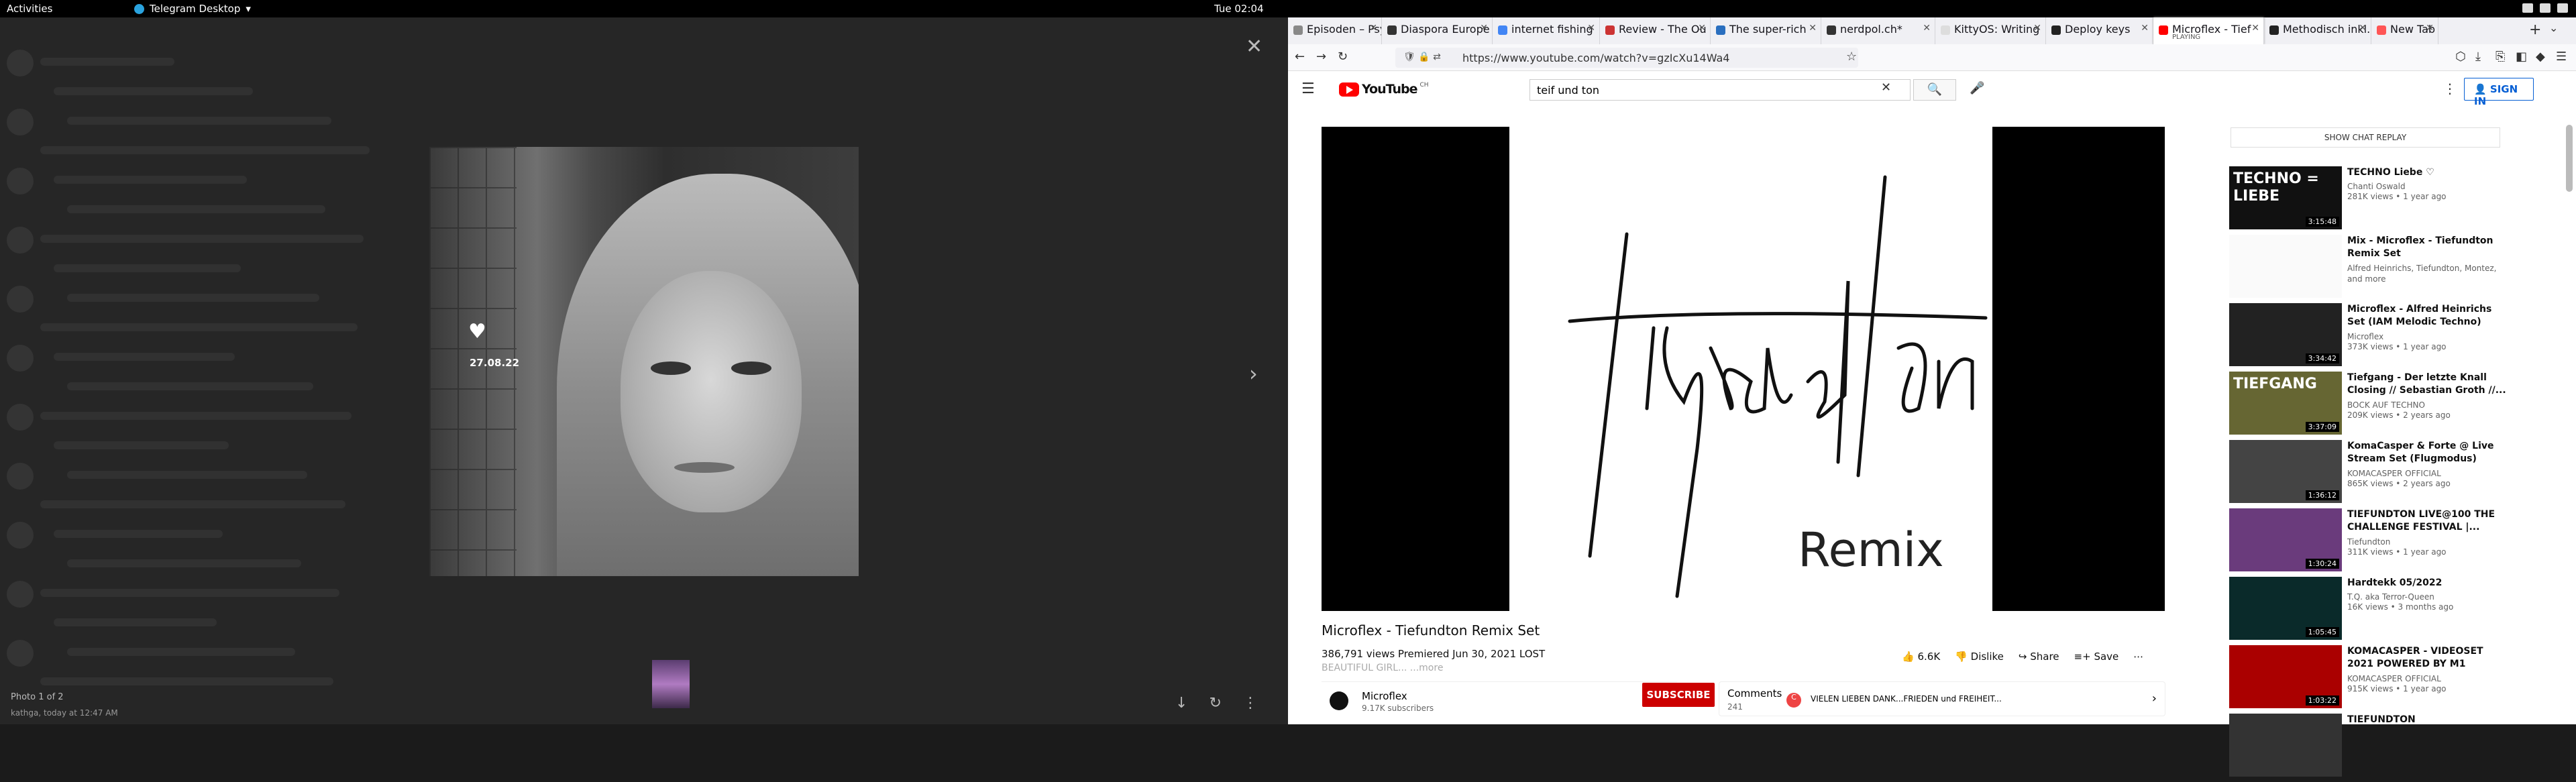 This screenshot has width=2576, height=782. Describe the element at coordinates (2553, 28) in the screenshot. I see `list-tabs-icon: ⌄` at that location.